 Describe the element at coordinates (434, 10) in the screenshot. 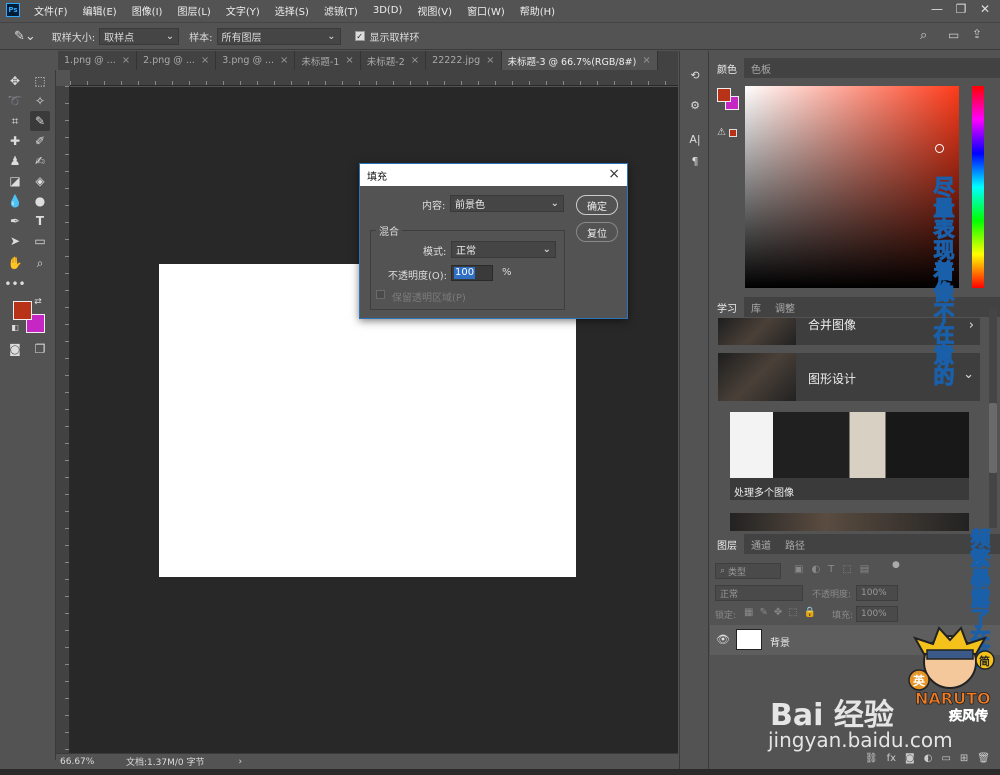

I see `menu-view: 视图(V)` at that location.